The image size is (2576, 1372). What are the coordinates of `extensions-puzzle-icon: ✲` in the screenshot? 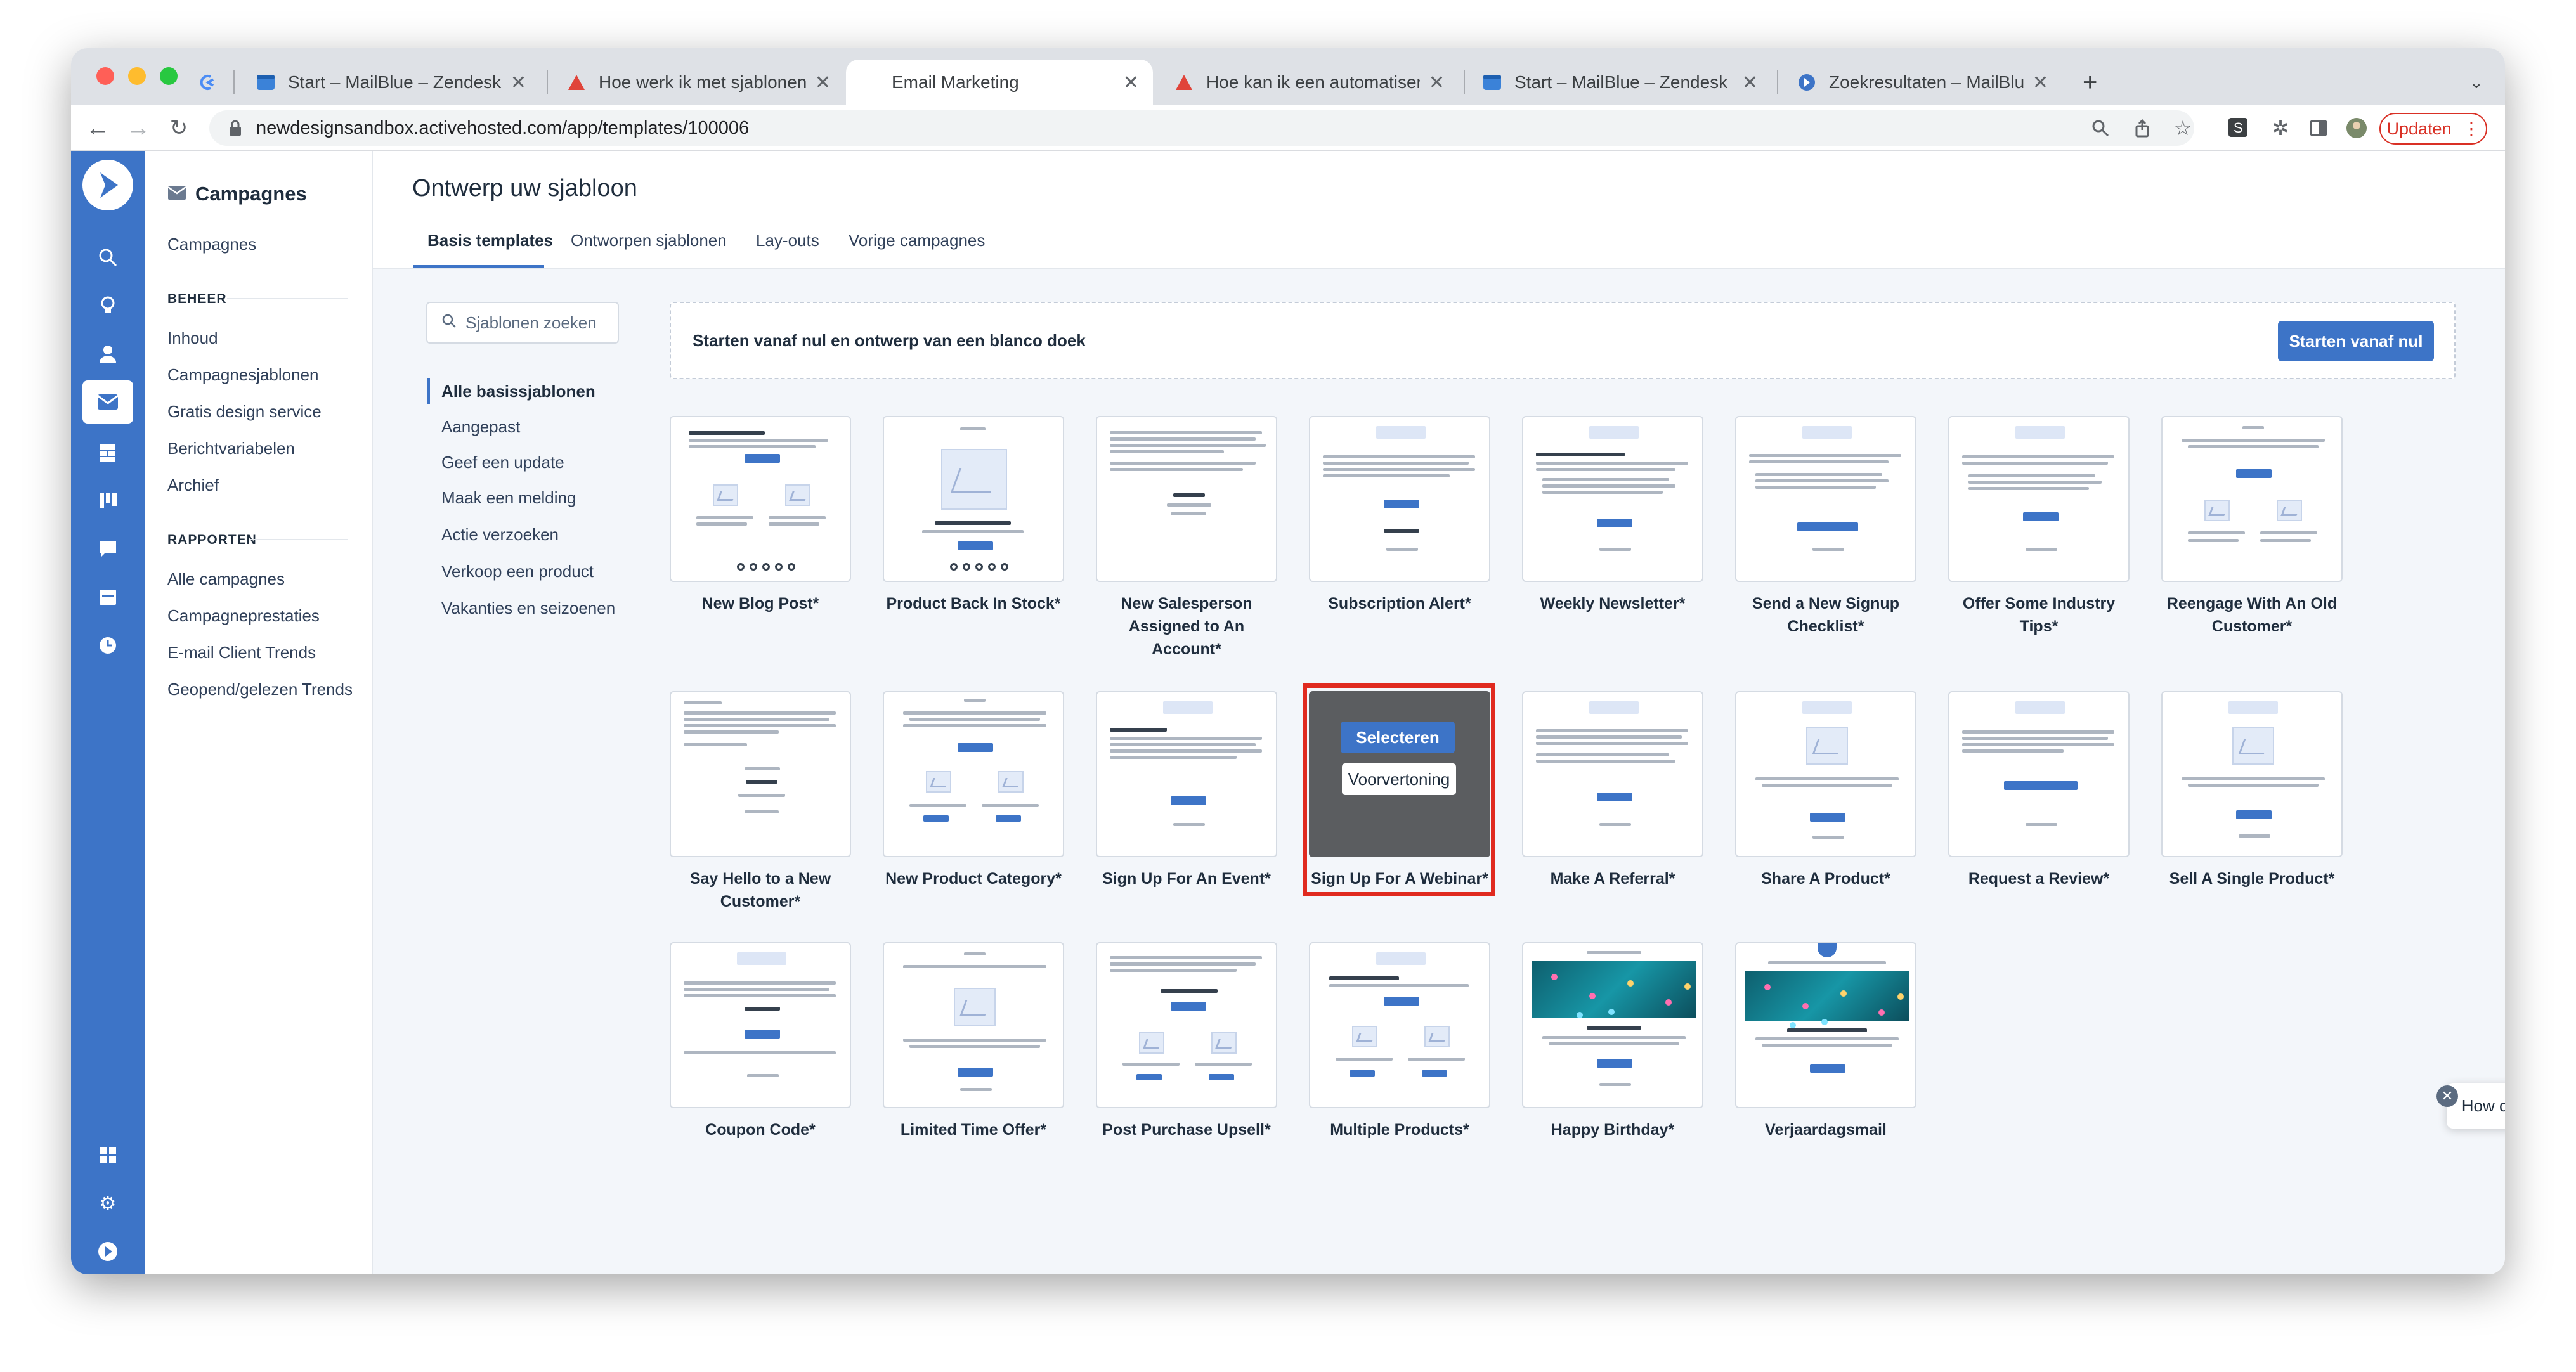 It's located at (2281, 128).